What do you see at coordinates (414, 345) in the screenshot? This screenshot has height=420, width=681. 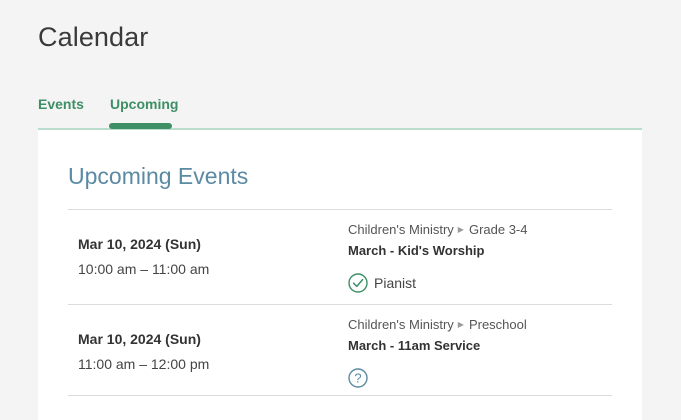 I see `event-name: March - 11am Service` at bounding box center [414, 345].